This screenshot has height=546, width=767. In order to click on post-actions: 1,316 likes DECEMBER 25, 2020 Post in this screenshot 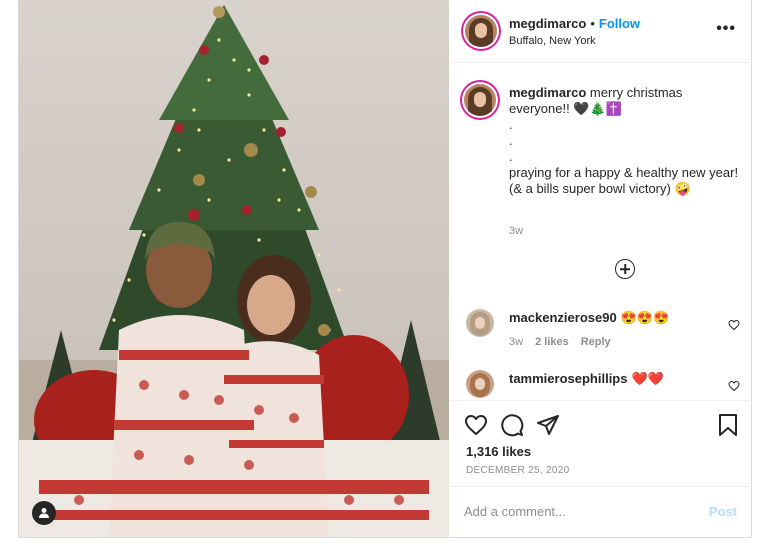, I will do `click(601, 469)`.